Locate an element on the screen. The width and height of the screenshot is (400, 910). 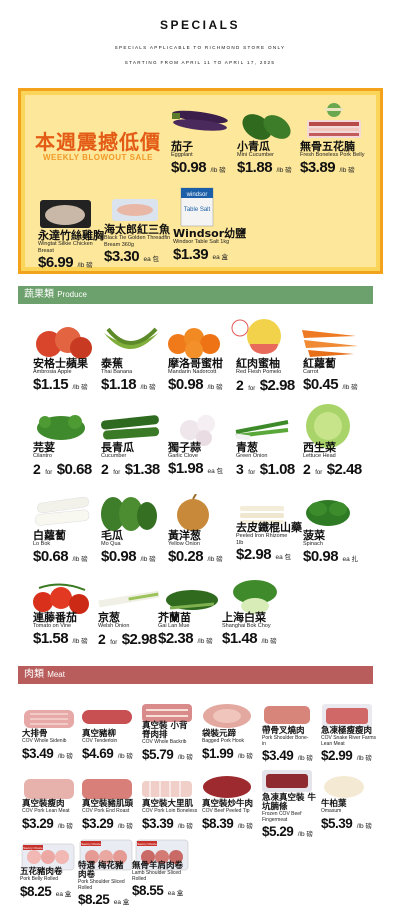
mo-qua-image is located at coordinates (129, 514).